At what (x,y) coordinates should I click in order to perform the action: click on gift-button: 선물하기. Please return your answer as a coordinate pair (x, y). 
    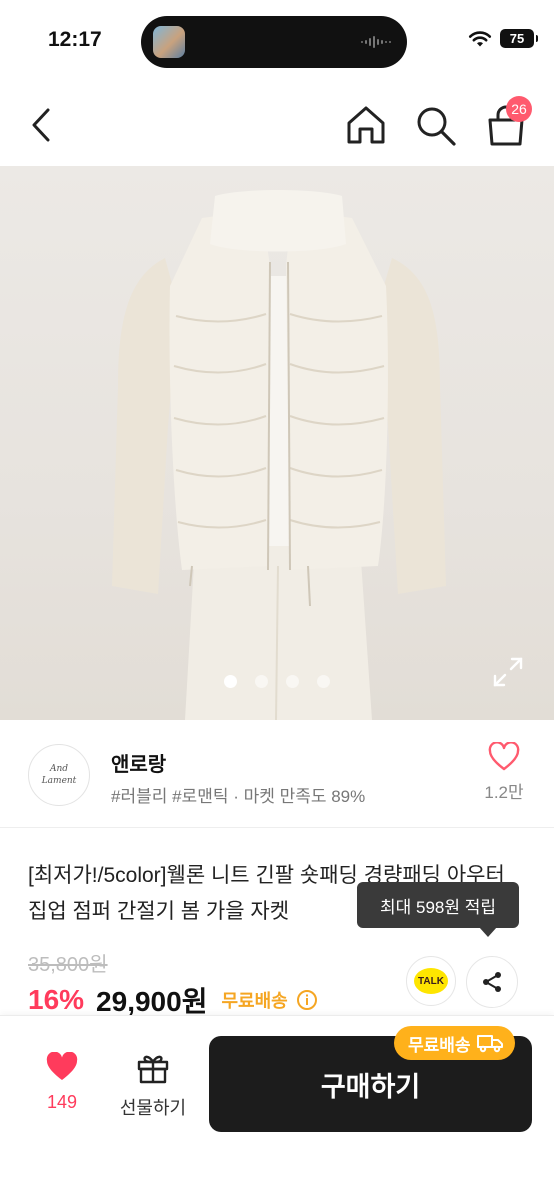
    Looking at the image, I should click on (153, 1086).